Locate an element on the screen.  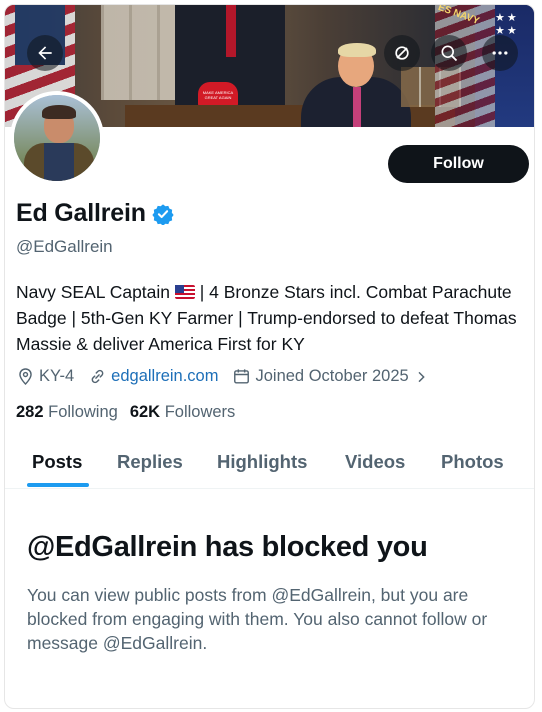
more-horizontal-icon is located at coordinates (500, 53).